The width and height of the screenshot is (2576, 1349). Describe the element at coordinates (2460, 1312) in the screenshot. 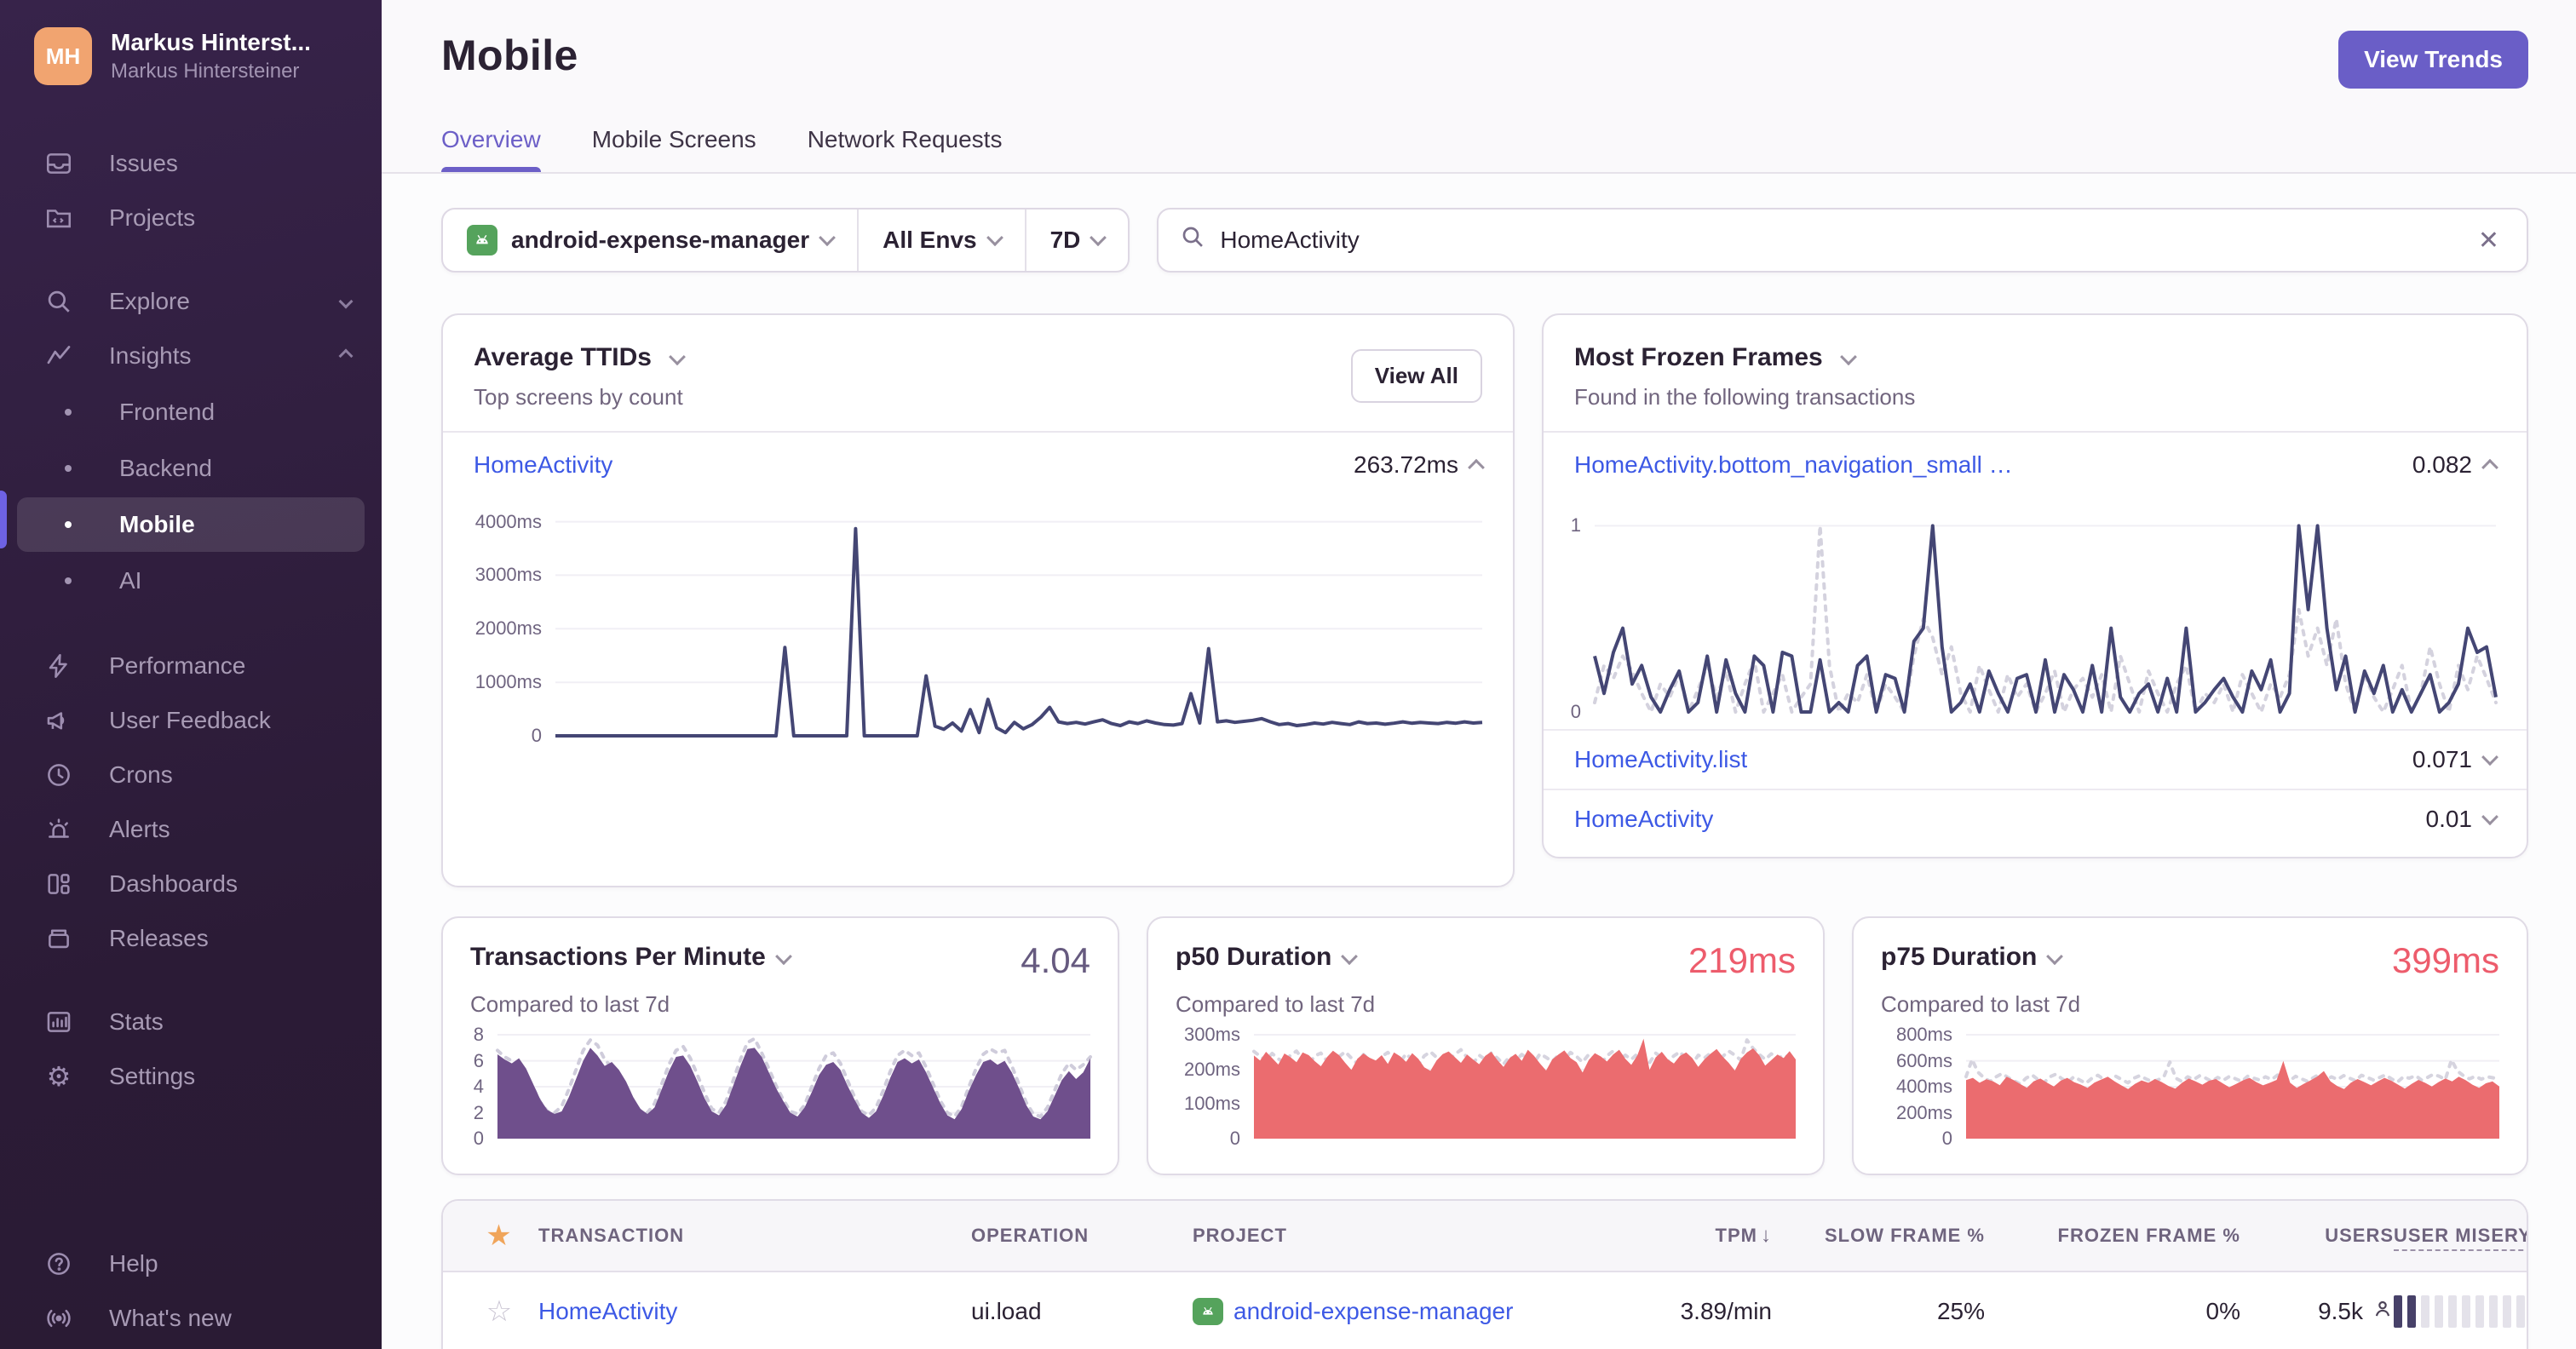

I see `misery-bars` at that location.